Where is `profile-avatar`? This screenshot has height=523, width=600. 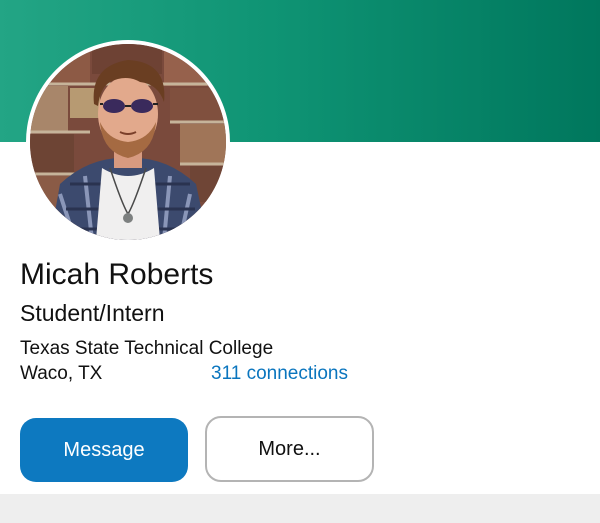 profile-avatar is located at coordinates (128, 142).